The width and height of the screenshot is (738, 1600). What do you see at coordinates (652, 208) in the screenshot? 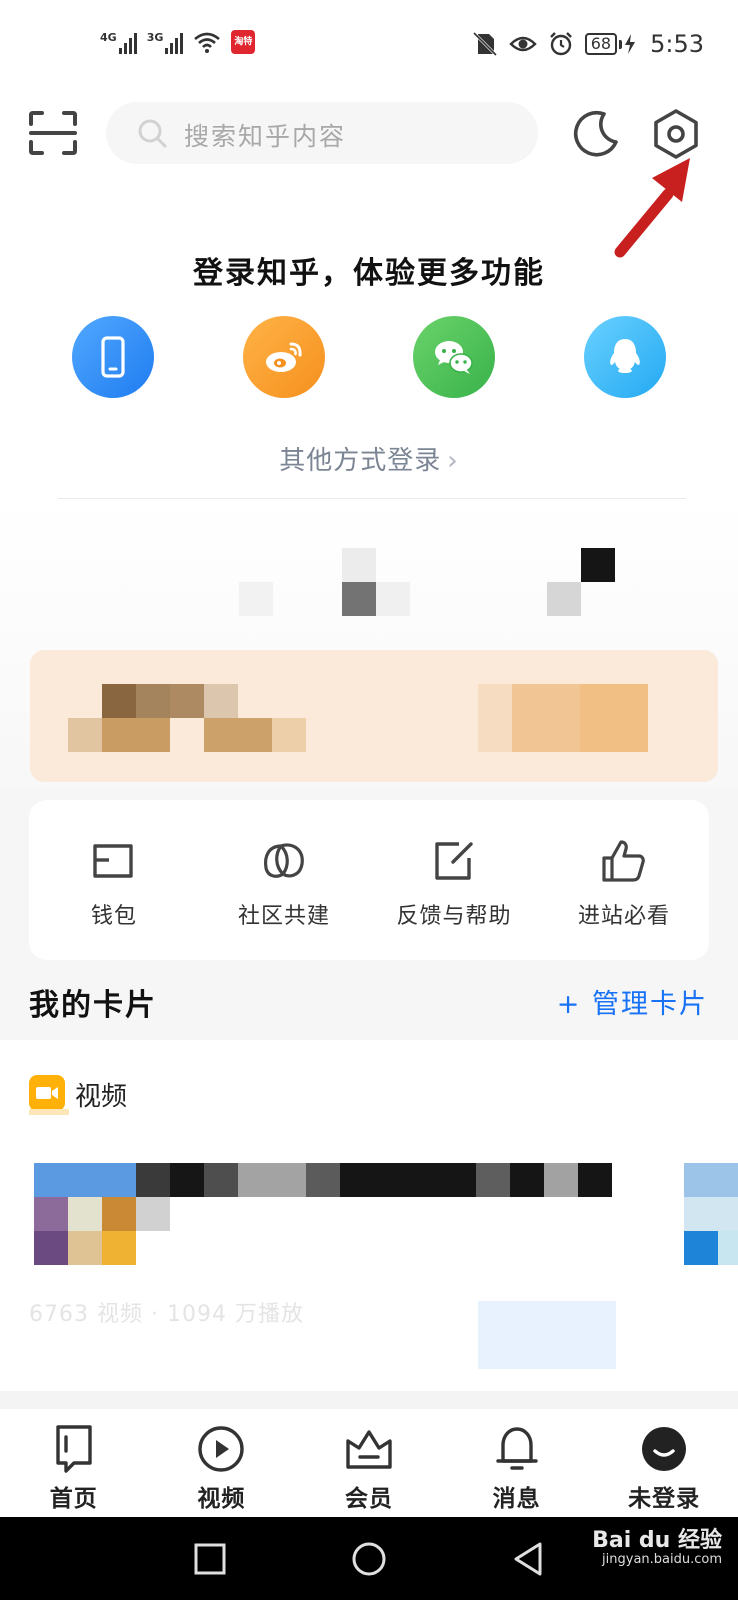
I see `red-arrow-annotation` at bounding box center [652, 208].